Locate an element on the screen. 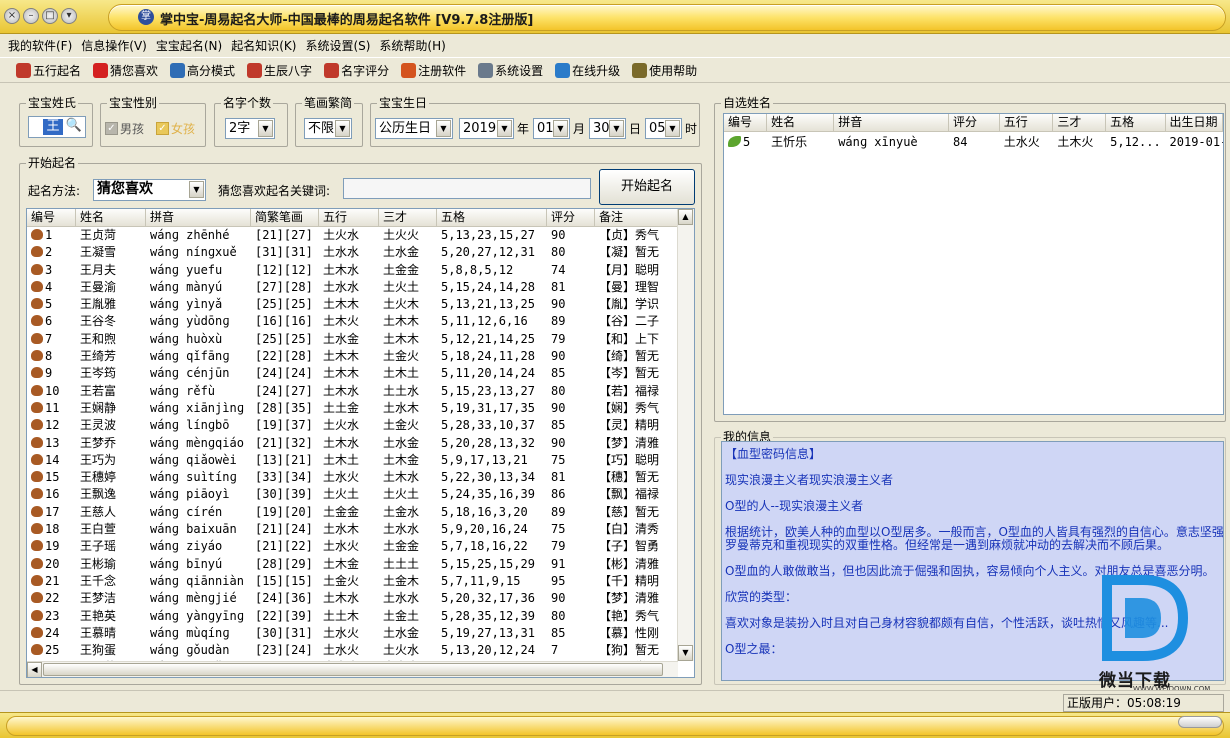 The image size is (1230, 738). stroke-select: 不限 ▼ is located at coordinates (328, 128).